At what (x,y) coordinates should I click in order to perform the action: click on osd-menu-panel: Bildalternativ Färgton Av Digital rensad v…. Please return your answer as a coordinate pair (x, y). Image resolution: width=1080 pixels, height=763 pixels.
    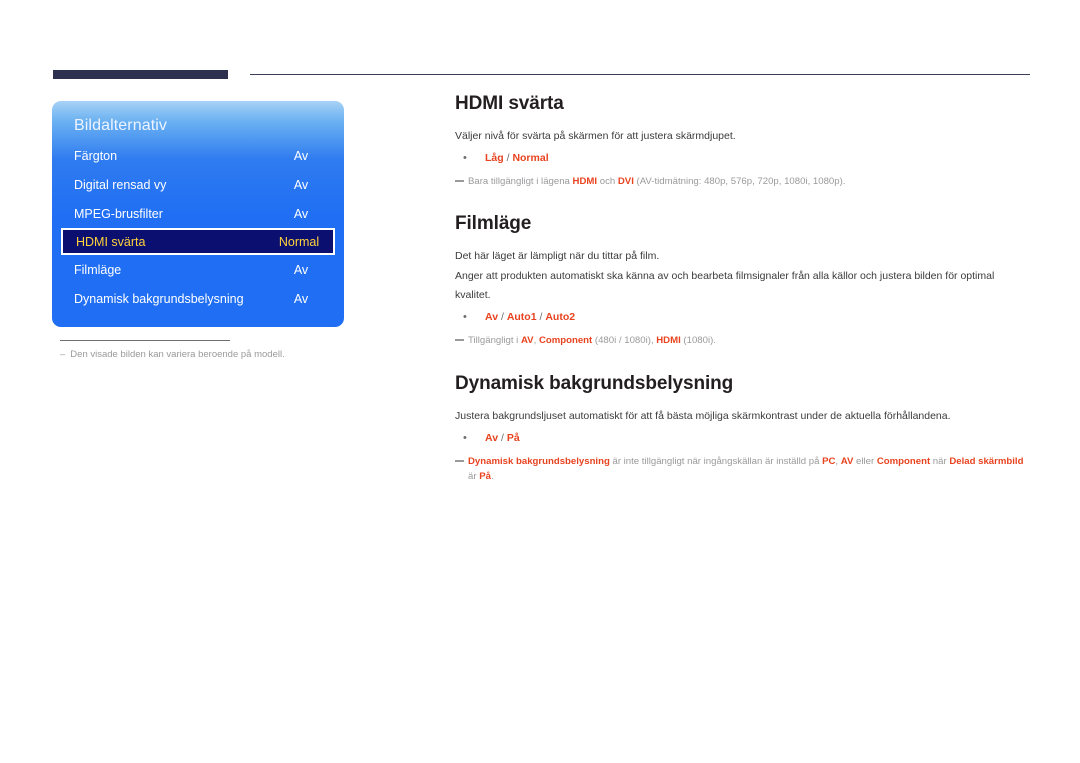
    Looking at the image, I should click on (198, 214).